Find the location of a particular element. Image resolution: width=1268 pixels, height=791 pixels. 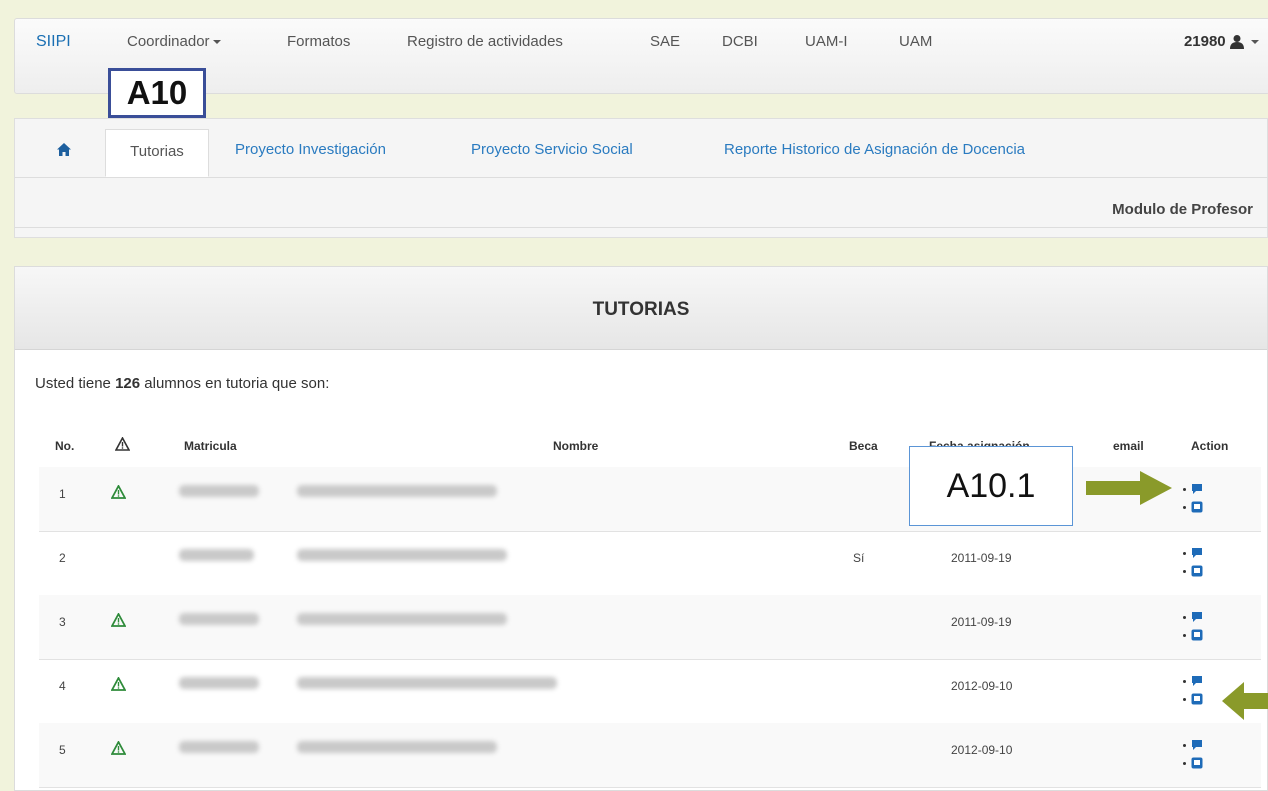

nav-sae: SAE is located at coordinates (665, 41).